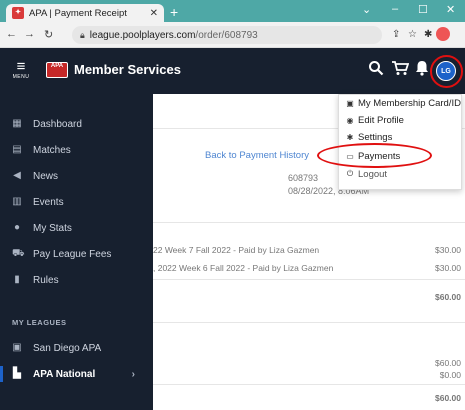 The height and width of the screenshot is (410, 465). I want to click on sidebar-item-label: My Stats, so click(52, 228).